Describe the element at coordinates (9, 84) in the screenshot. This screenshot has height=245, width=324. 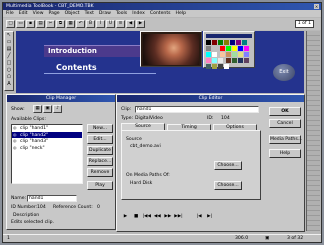
I see `text-tool-icon: A` at that location.